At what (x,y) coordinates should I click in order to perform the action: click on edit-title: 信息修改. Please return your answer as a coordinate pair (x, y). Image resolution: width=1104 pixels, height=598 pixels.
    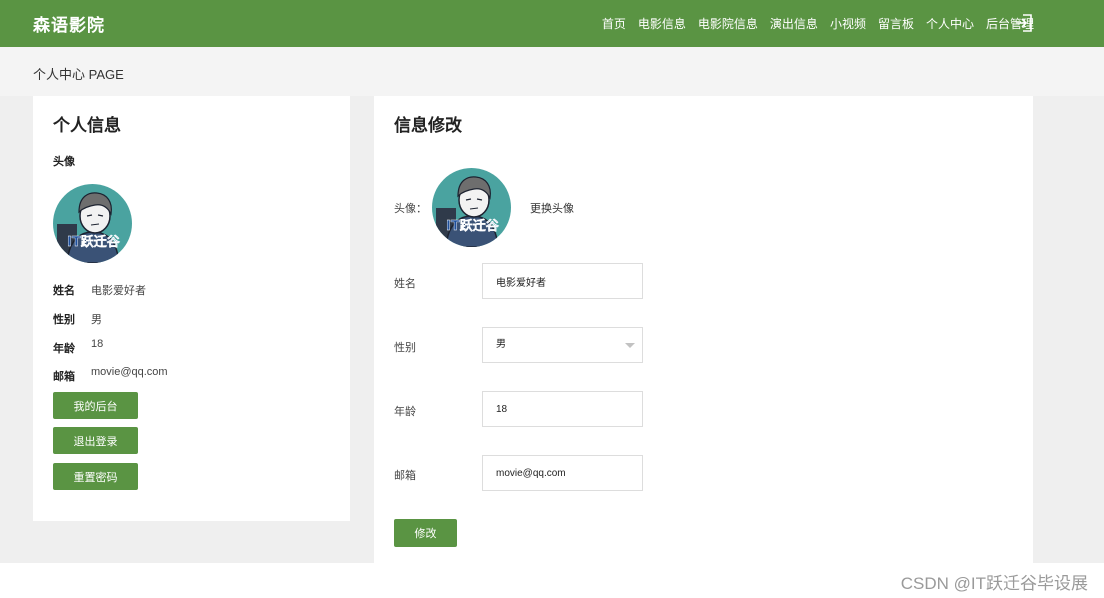
    Looking at the image, I should click on (428, 125).